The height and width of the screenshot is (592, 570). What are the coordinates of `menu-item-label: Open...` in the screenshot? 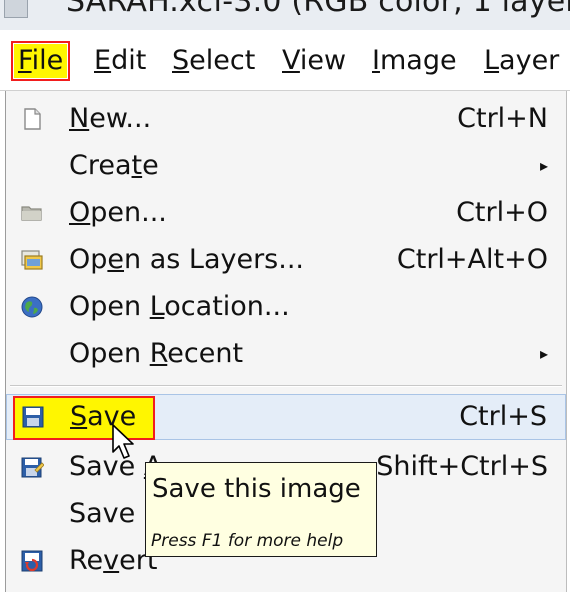 It's located at (118, 212).